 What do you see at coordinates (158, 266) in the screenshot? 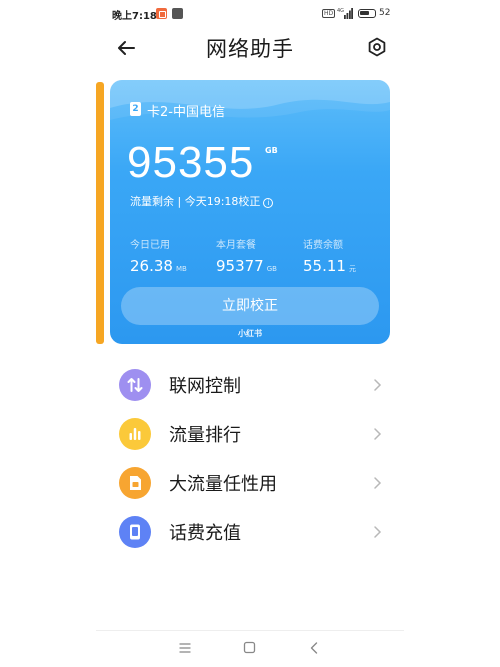
I see `stat-value: 26.38 MB` at bounding box center [158, 266].